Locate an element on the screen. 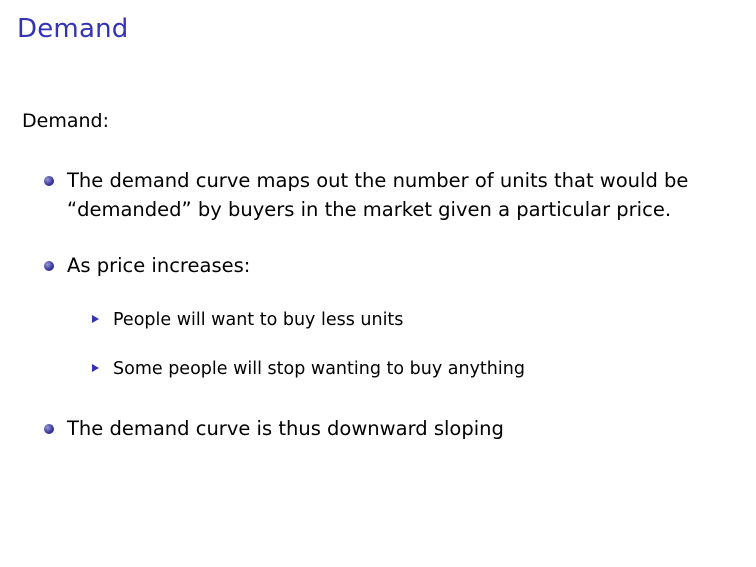  bullet-line: As price increases: is located at coordinates (159, 265).